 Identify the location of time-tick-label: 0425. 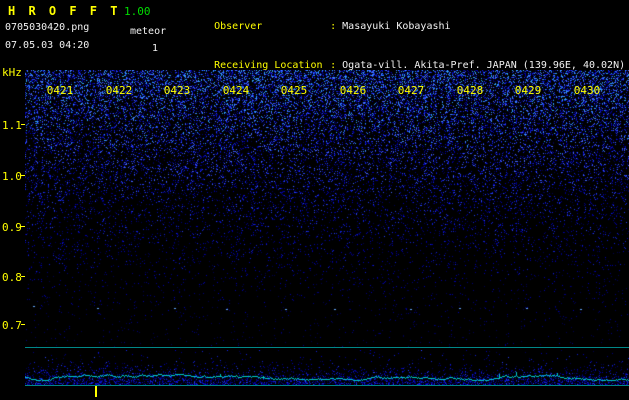
(294, 90).